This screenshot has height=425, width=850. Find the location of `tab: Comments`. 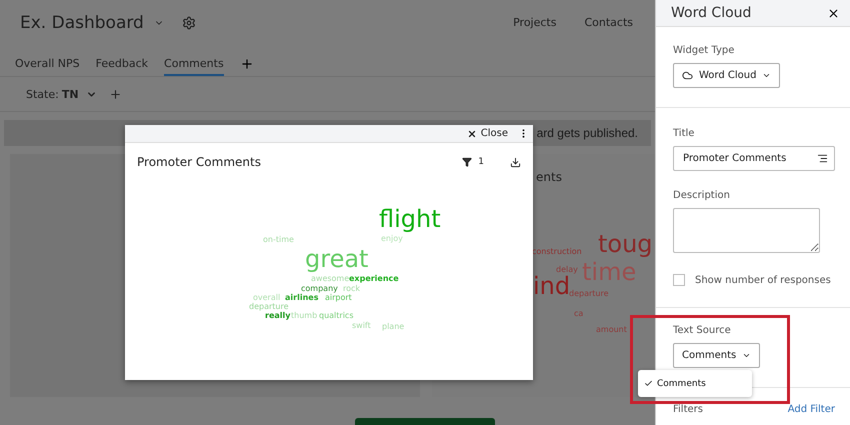

tab: Comments is located at coordinates (194, 60).